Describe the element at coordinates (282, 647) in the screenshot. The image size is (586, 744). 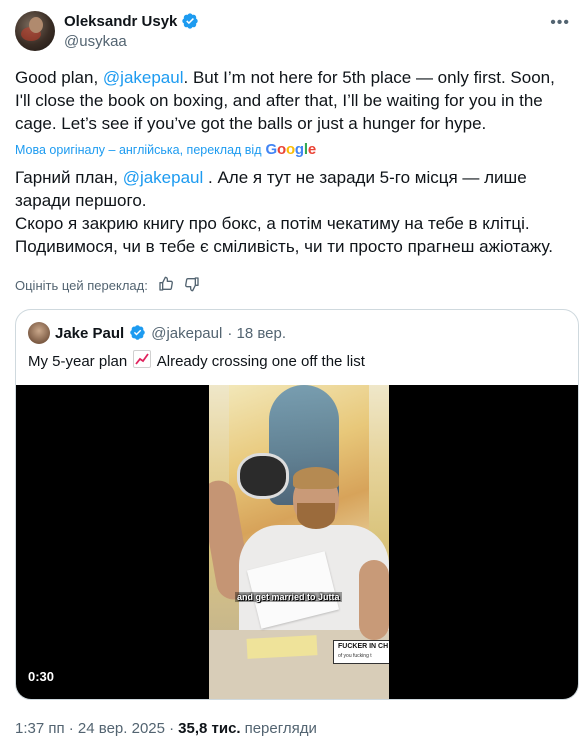
I see `notebook` at that location.